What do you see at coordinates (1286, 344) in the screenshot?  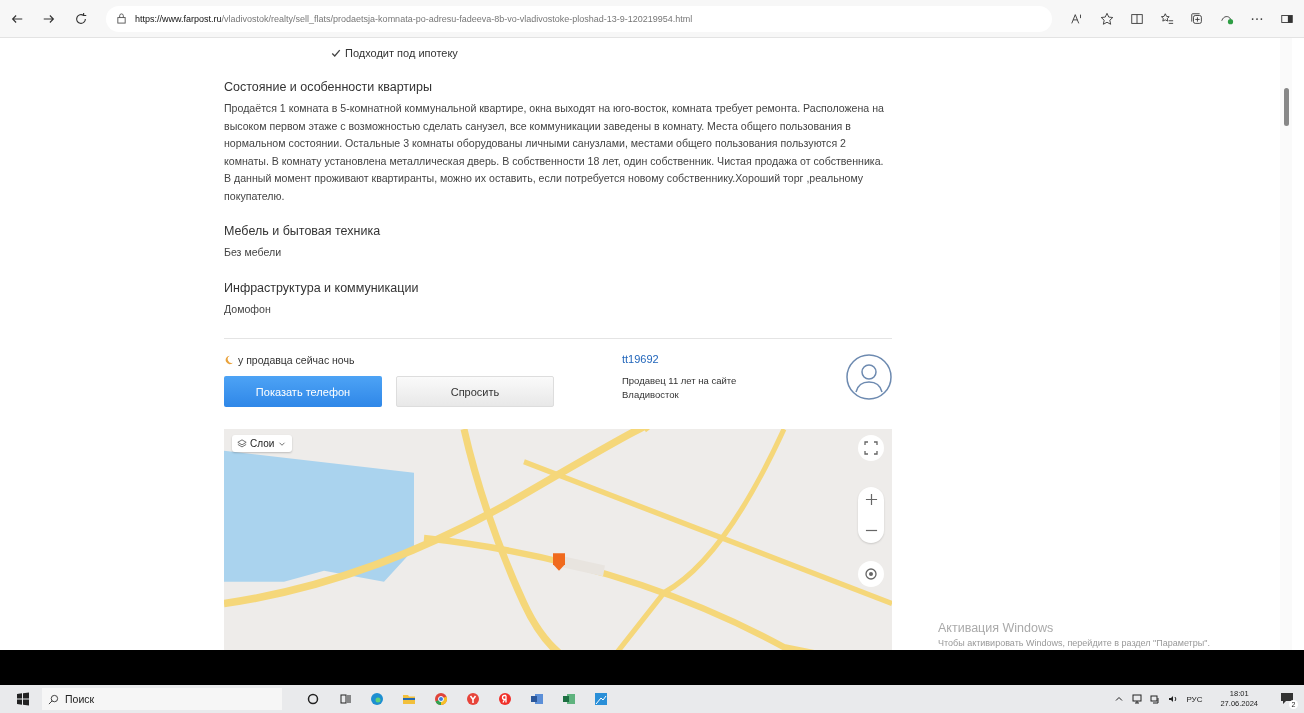 I see `scrollbar` at bounding box center [1286, 344].